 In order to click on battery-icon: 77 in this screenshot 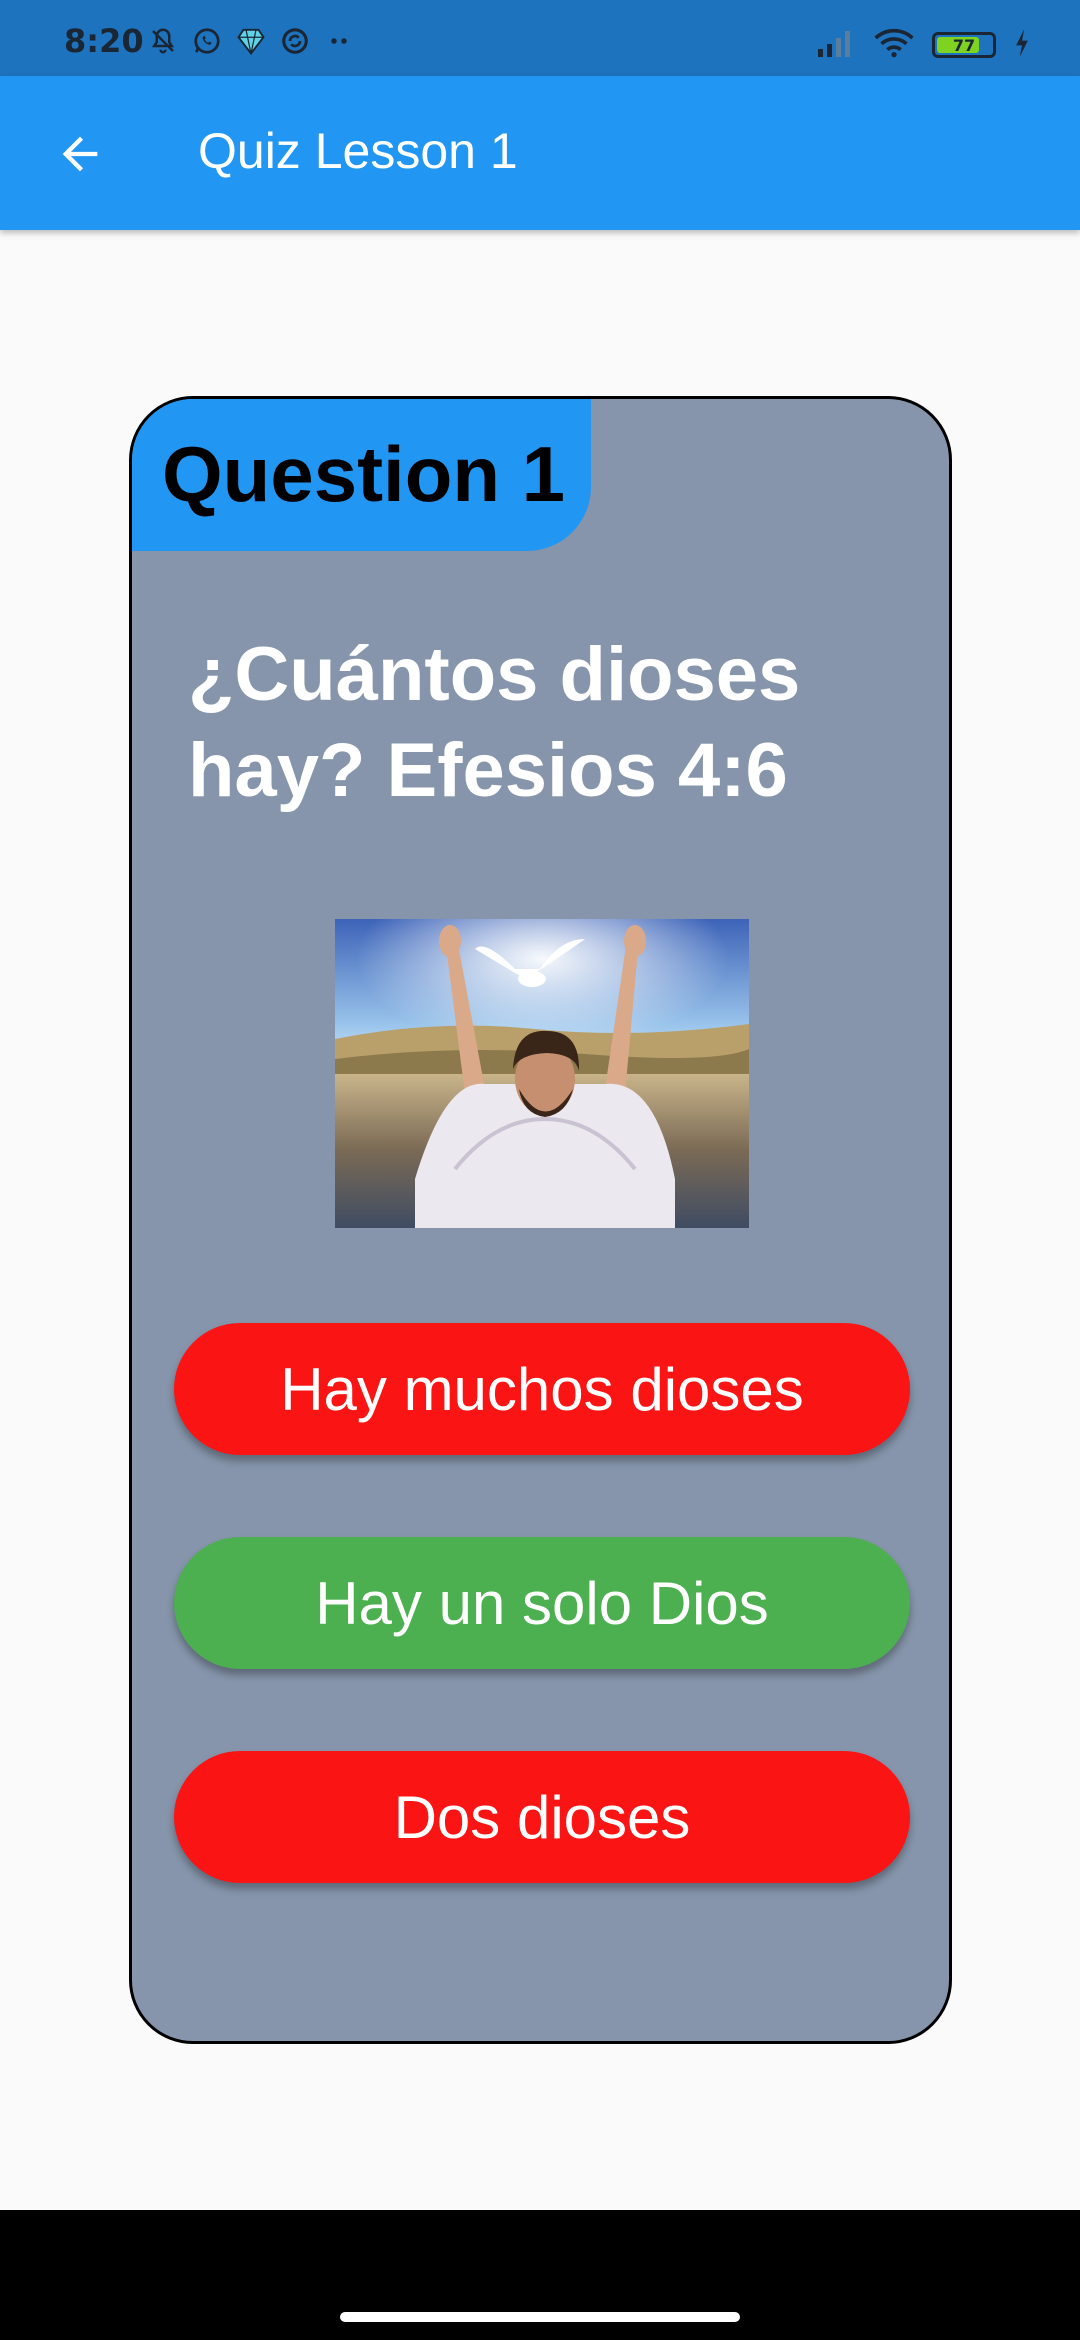, I will do `click(964, 45)`.